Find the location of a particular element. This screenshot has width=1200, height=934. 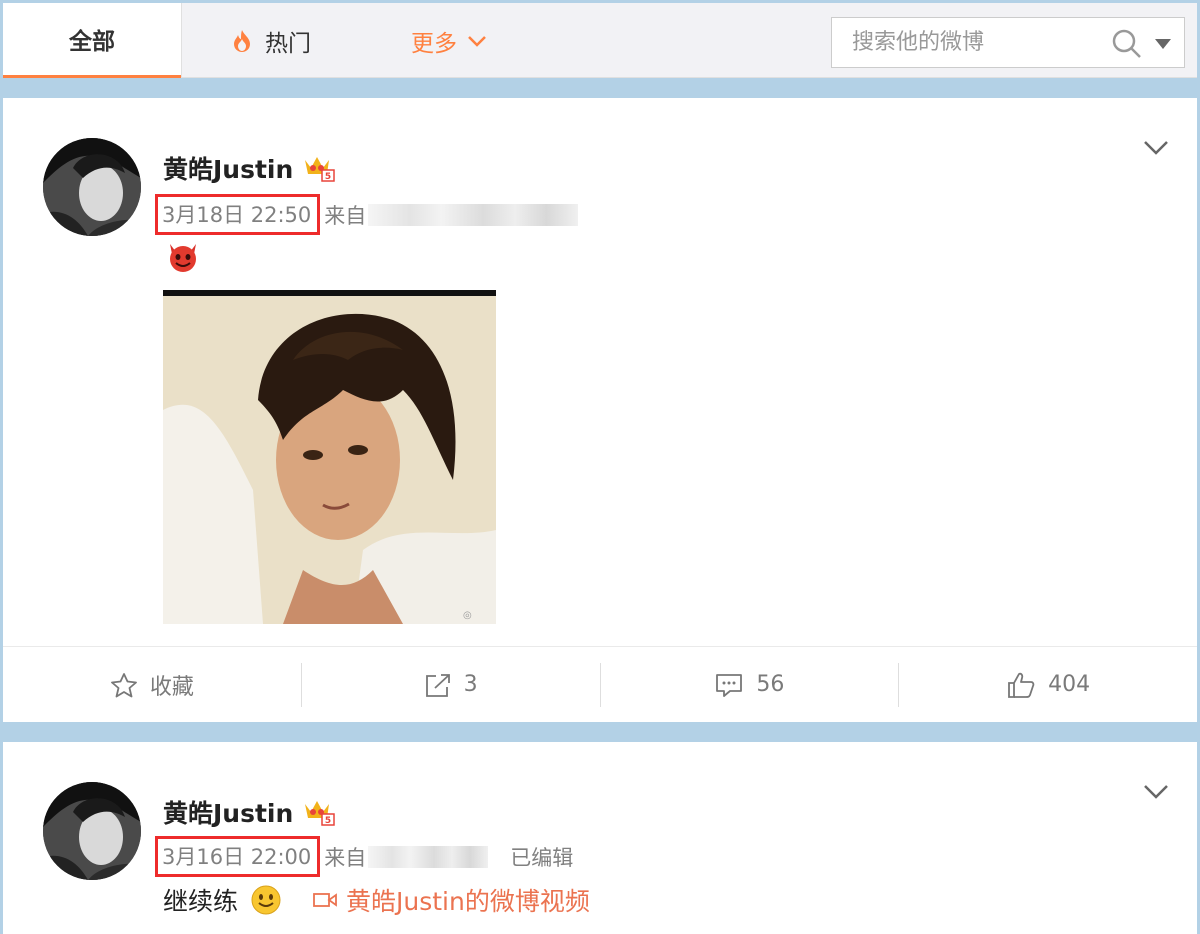

like-button: 404 is located at coordinates (1048, 684).